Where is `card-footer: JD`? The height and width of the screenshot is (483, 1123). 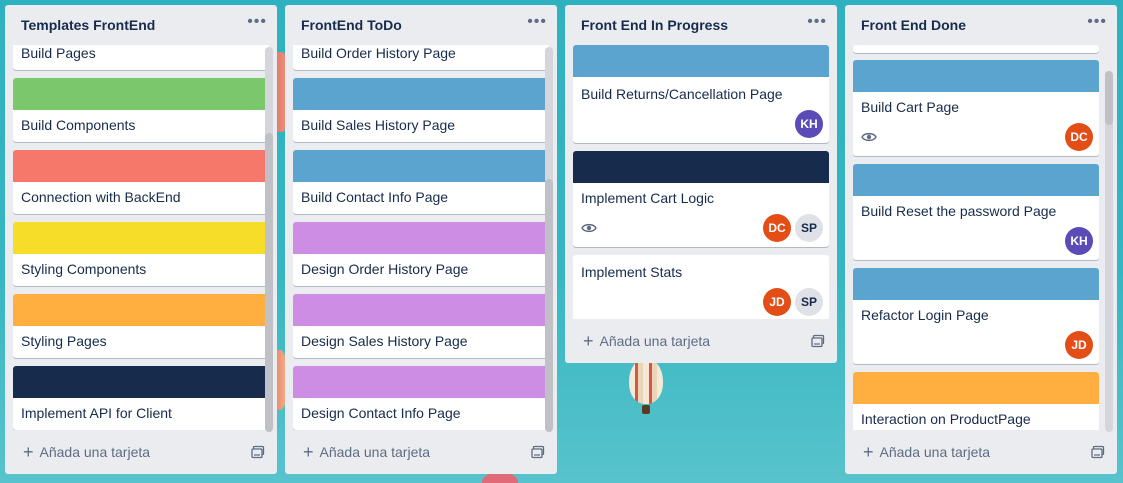 card-footer: JD is located at coordinates (976, 347).